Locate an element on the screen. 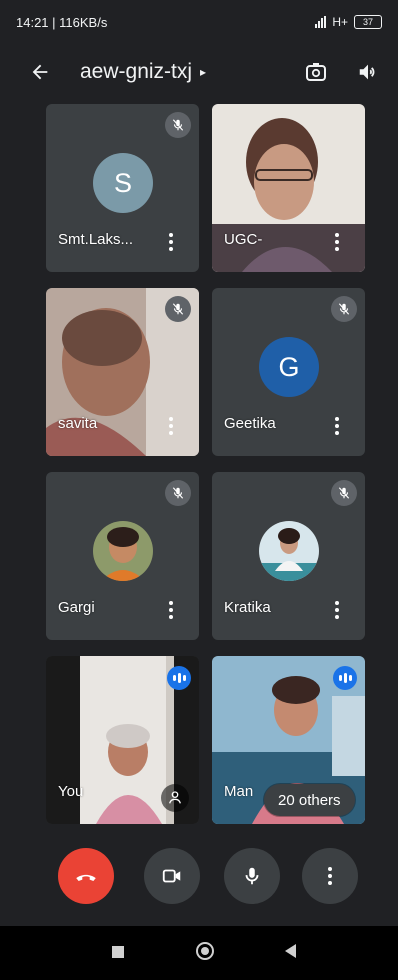 This screenshot has width=398, height=980. call-controls is located at coordinates (199, 878).